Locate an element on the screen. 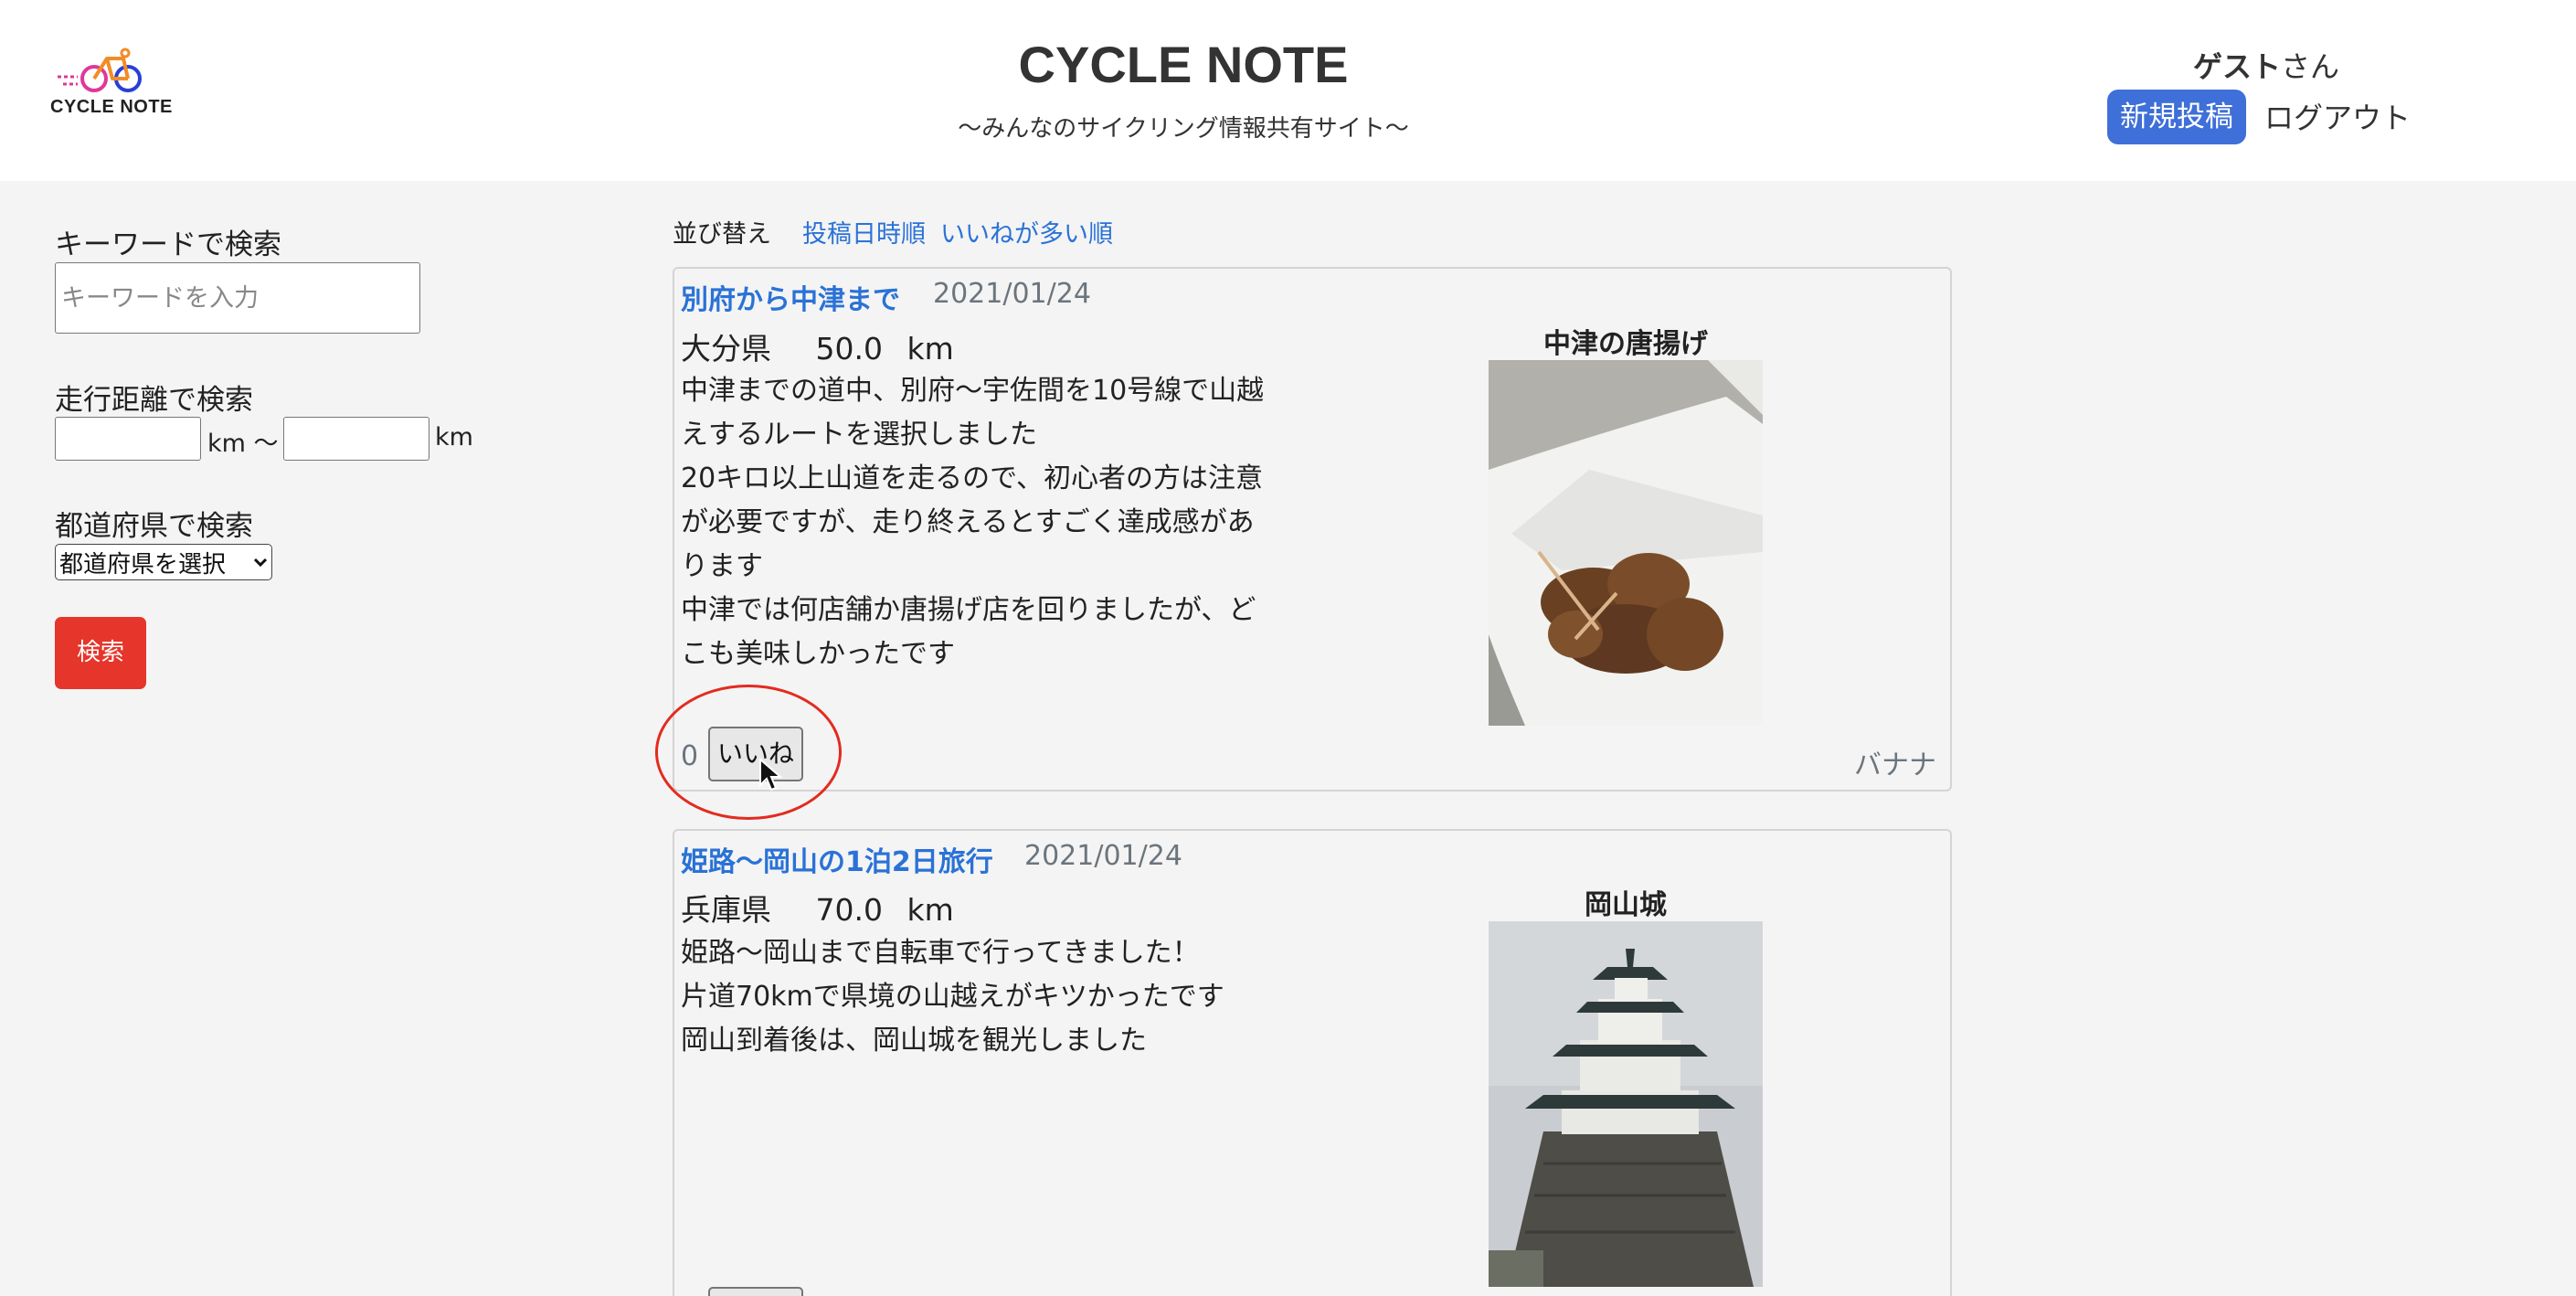 Image resolution: width=2576 pixels, height=1296 pixels. highlight-circle is located at coordinates (748, 752).